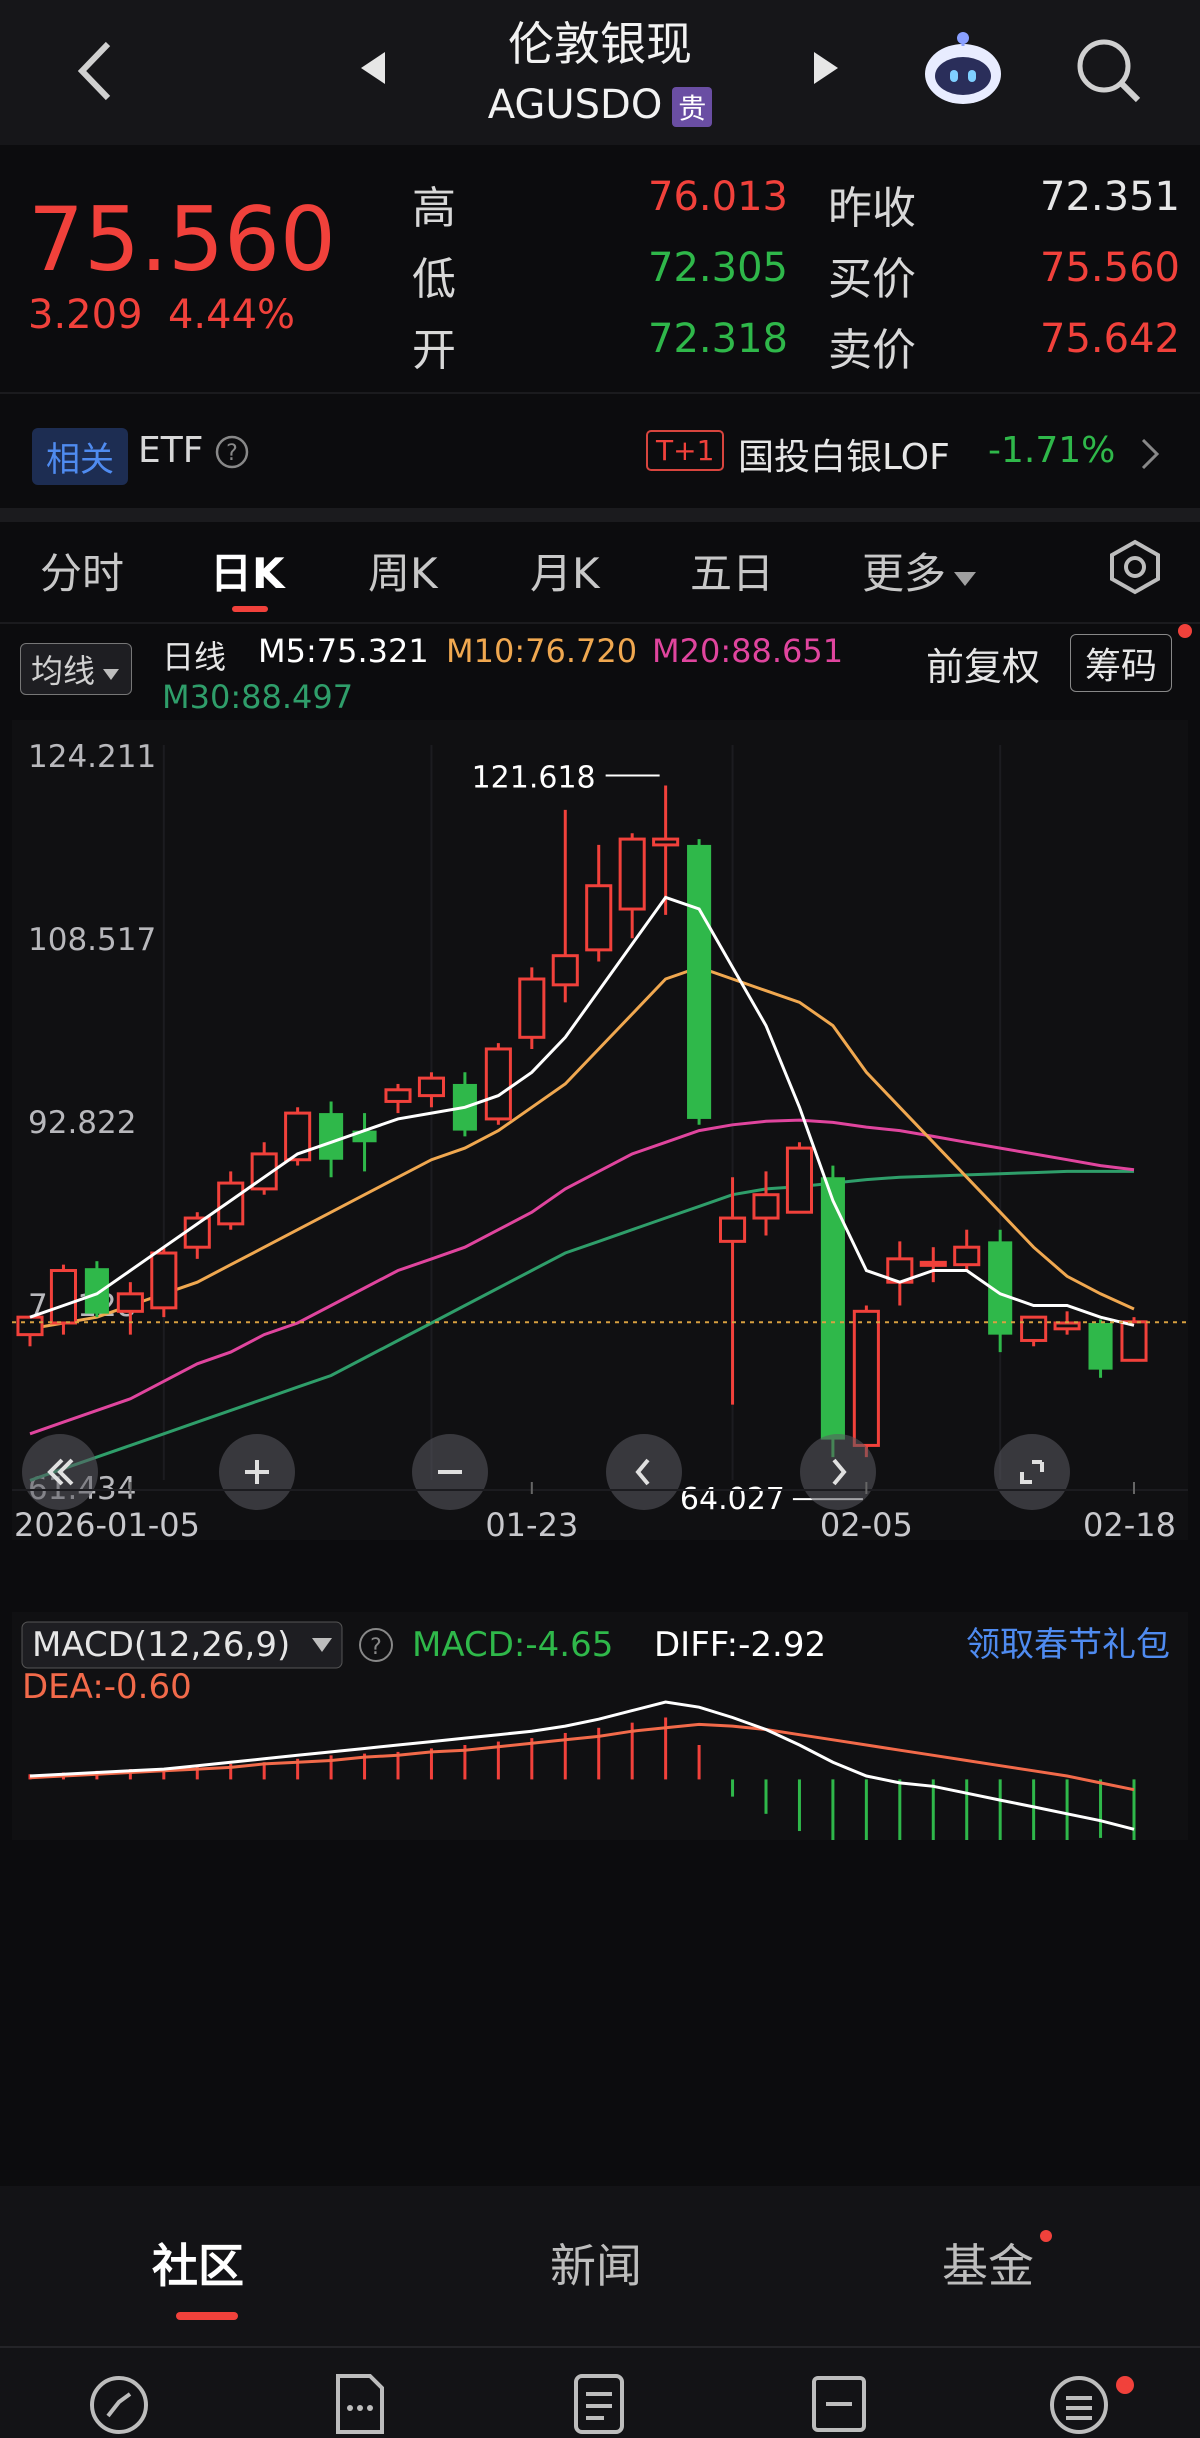  What do you see at coordinates (512, 1645) in the screenshot?
I see `macd-value: MACD:-4.65` at bounding box center [512, 1645].